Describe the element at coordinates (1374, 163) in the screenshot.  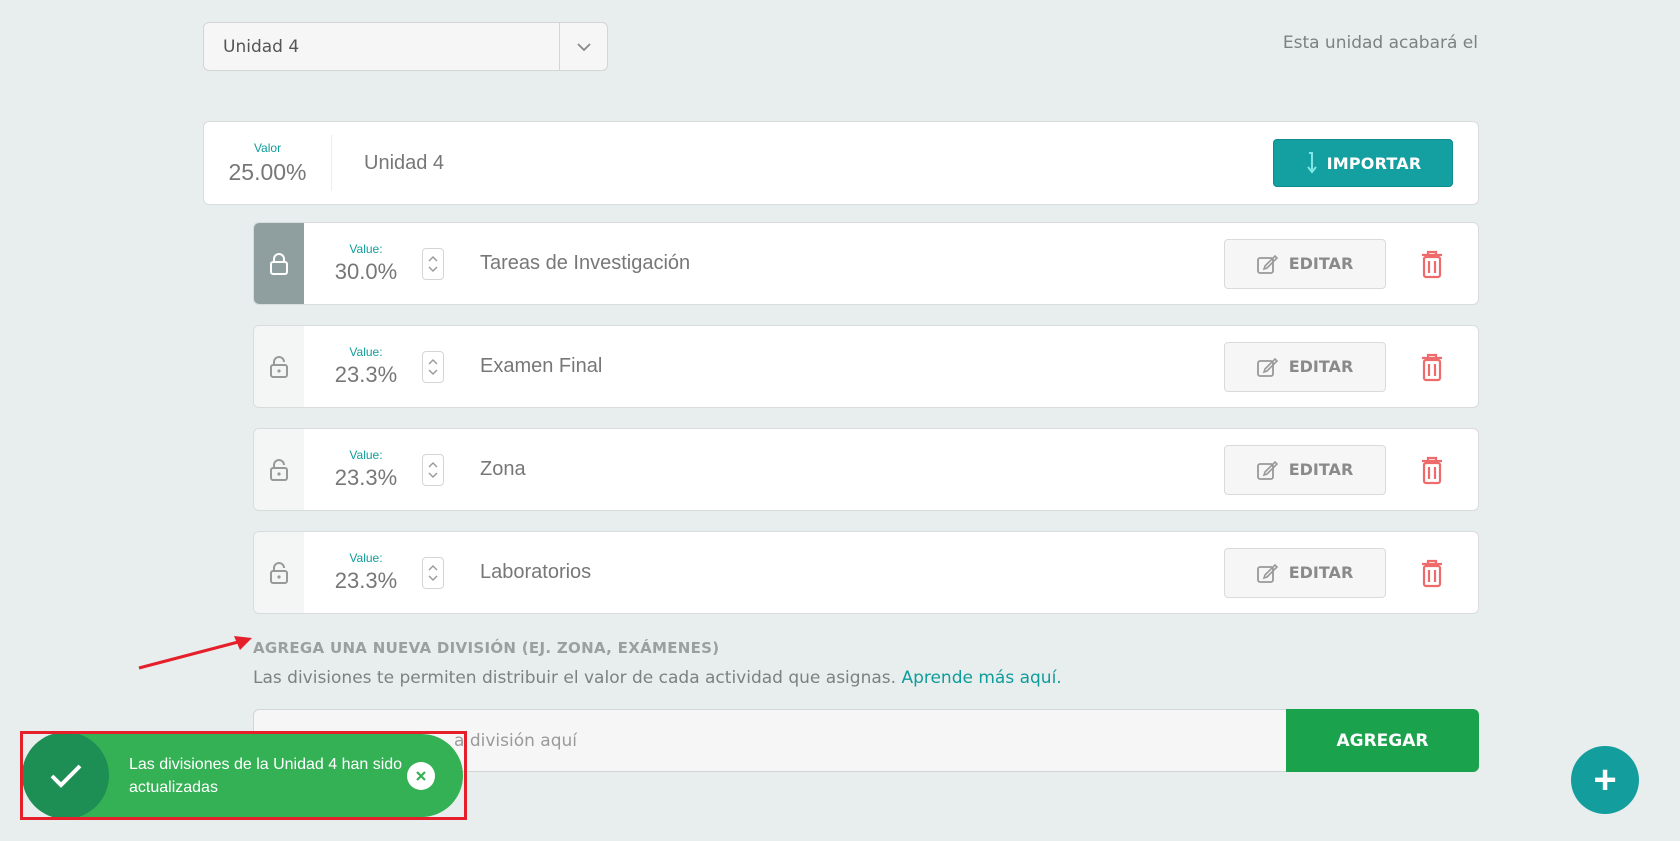
I see `import-label: IMPORTAR` at that location.